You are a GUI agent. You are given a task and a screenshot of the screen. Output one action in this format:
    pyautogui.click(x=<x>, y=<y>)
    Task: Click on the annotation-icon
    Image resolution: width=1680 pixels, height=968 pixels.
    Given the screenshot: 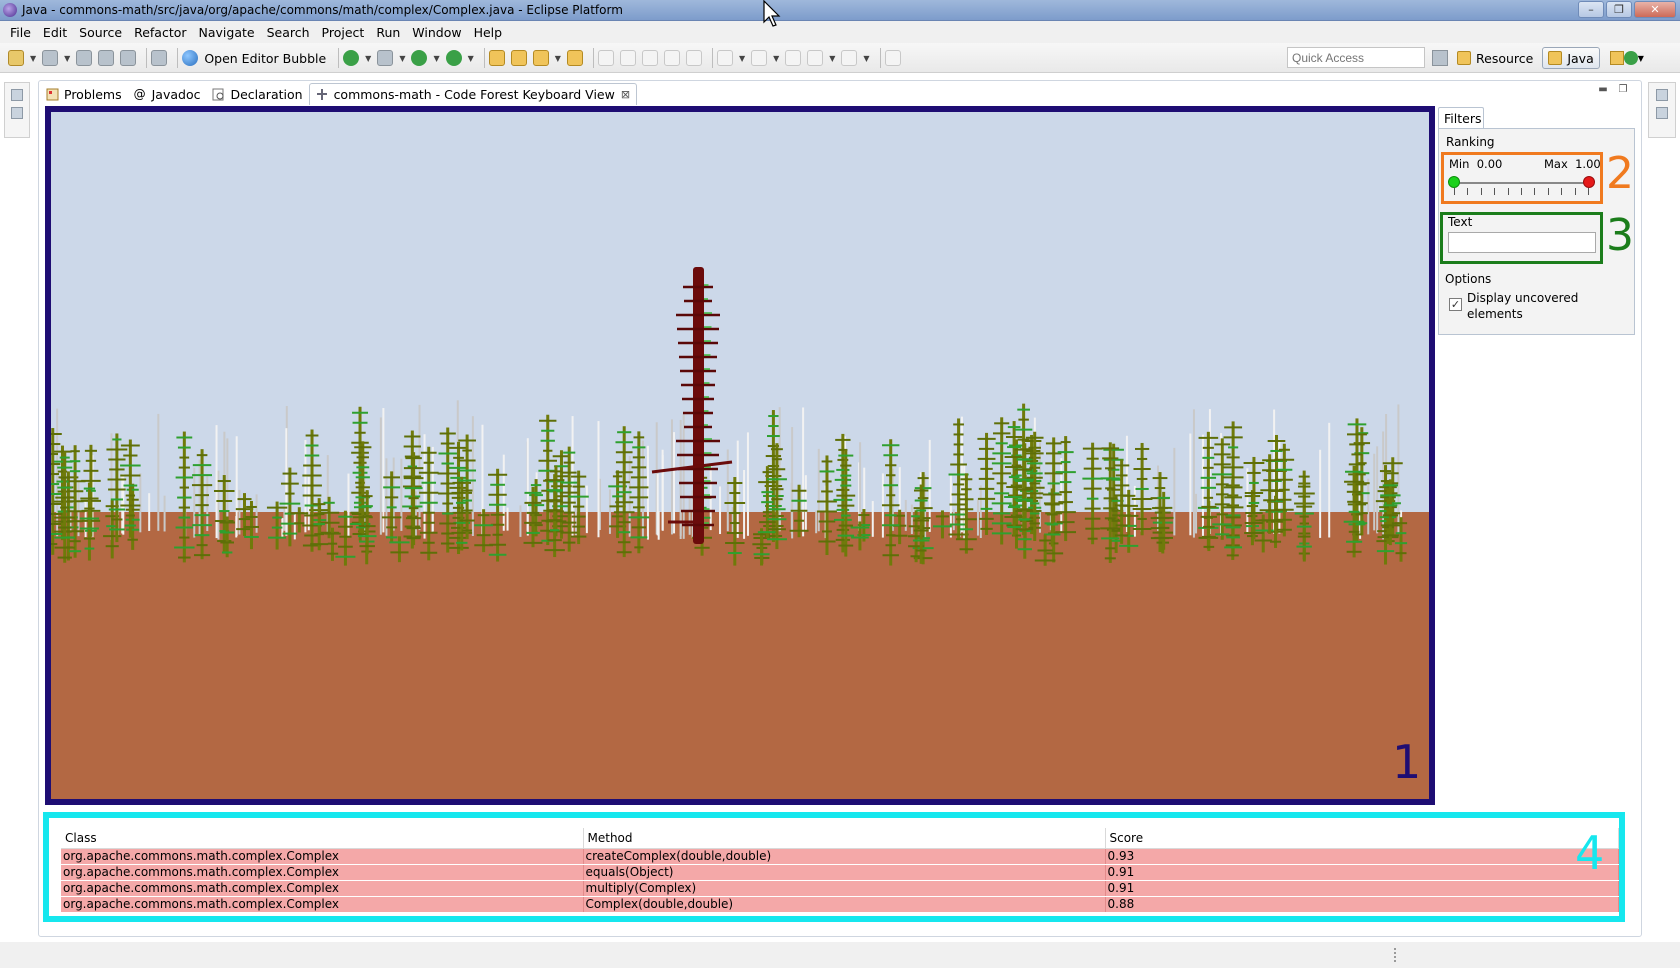 What is the action you would take?
    pyautogui.click(x=649, y=58)
    